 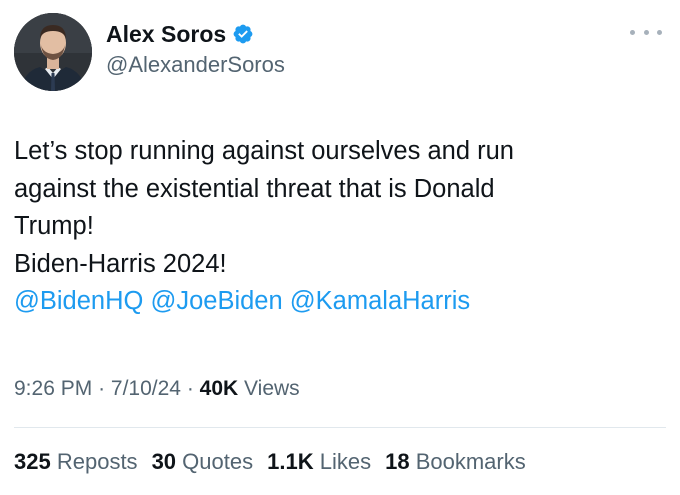 I want to click on bookmarks-count: 18, so click(x=397, y=461).